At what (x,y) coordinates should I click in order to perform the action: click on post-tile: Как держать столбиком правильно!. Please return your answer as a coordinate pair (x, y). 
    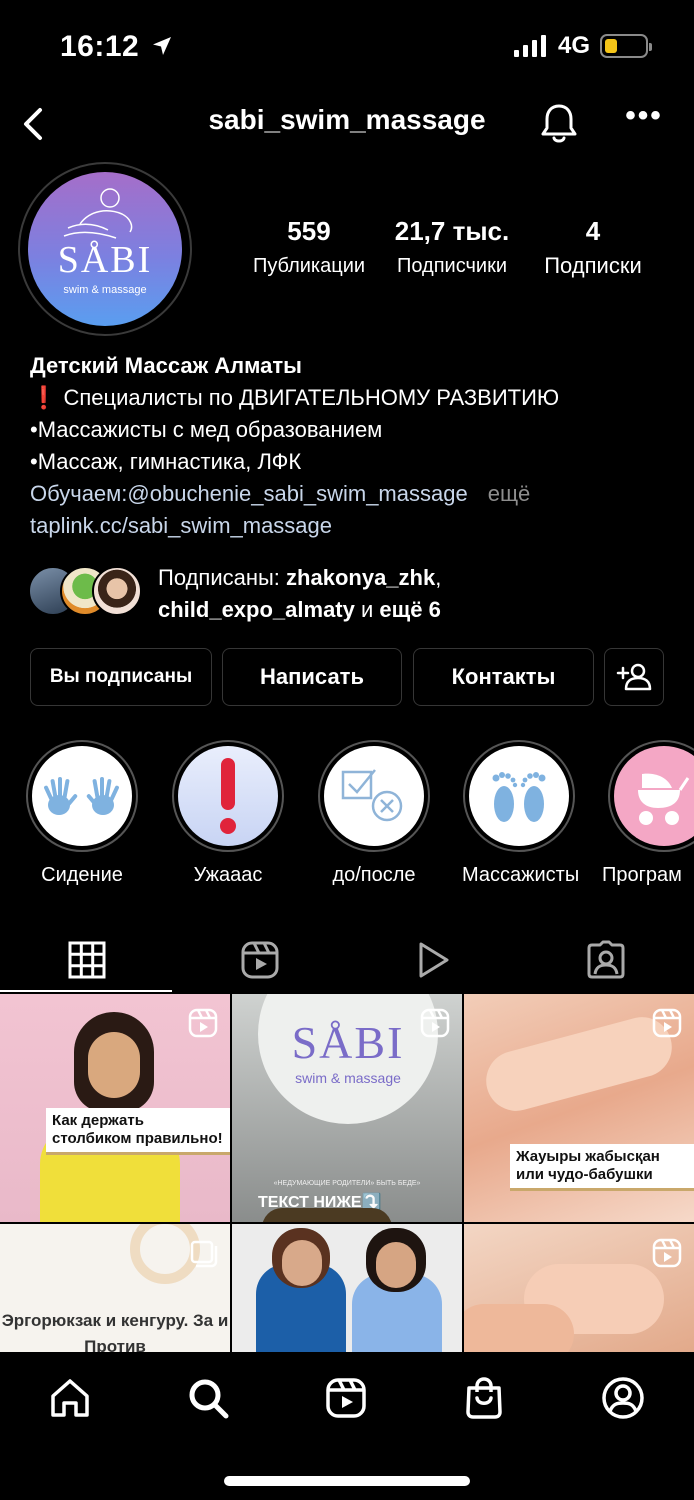
    Looking at the image, I should click on (115, 1108).